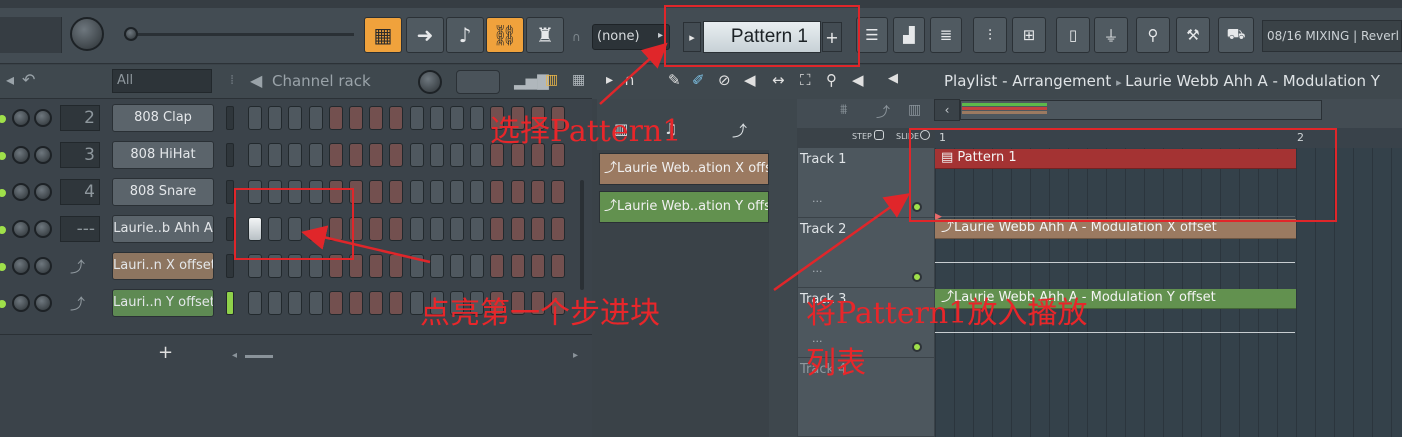 This screenshot has height=437, width=1402. What do you see at coordinates (366, 244) in the screenshot?
I see `arrow-to-step` at bounding box center [366, 244].